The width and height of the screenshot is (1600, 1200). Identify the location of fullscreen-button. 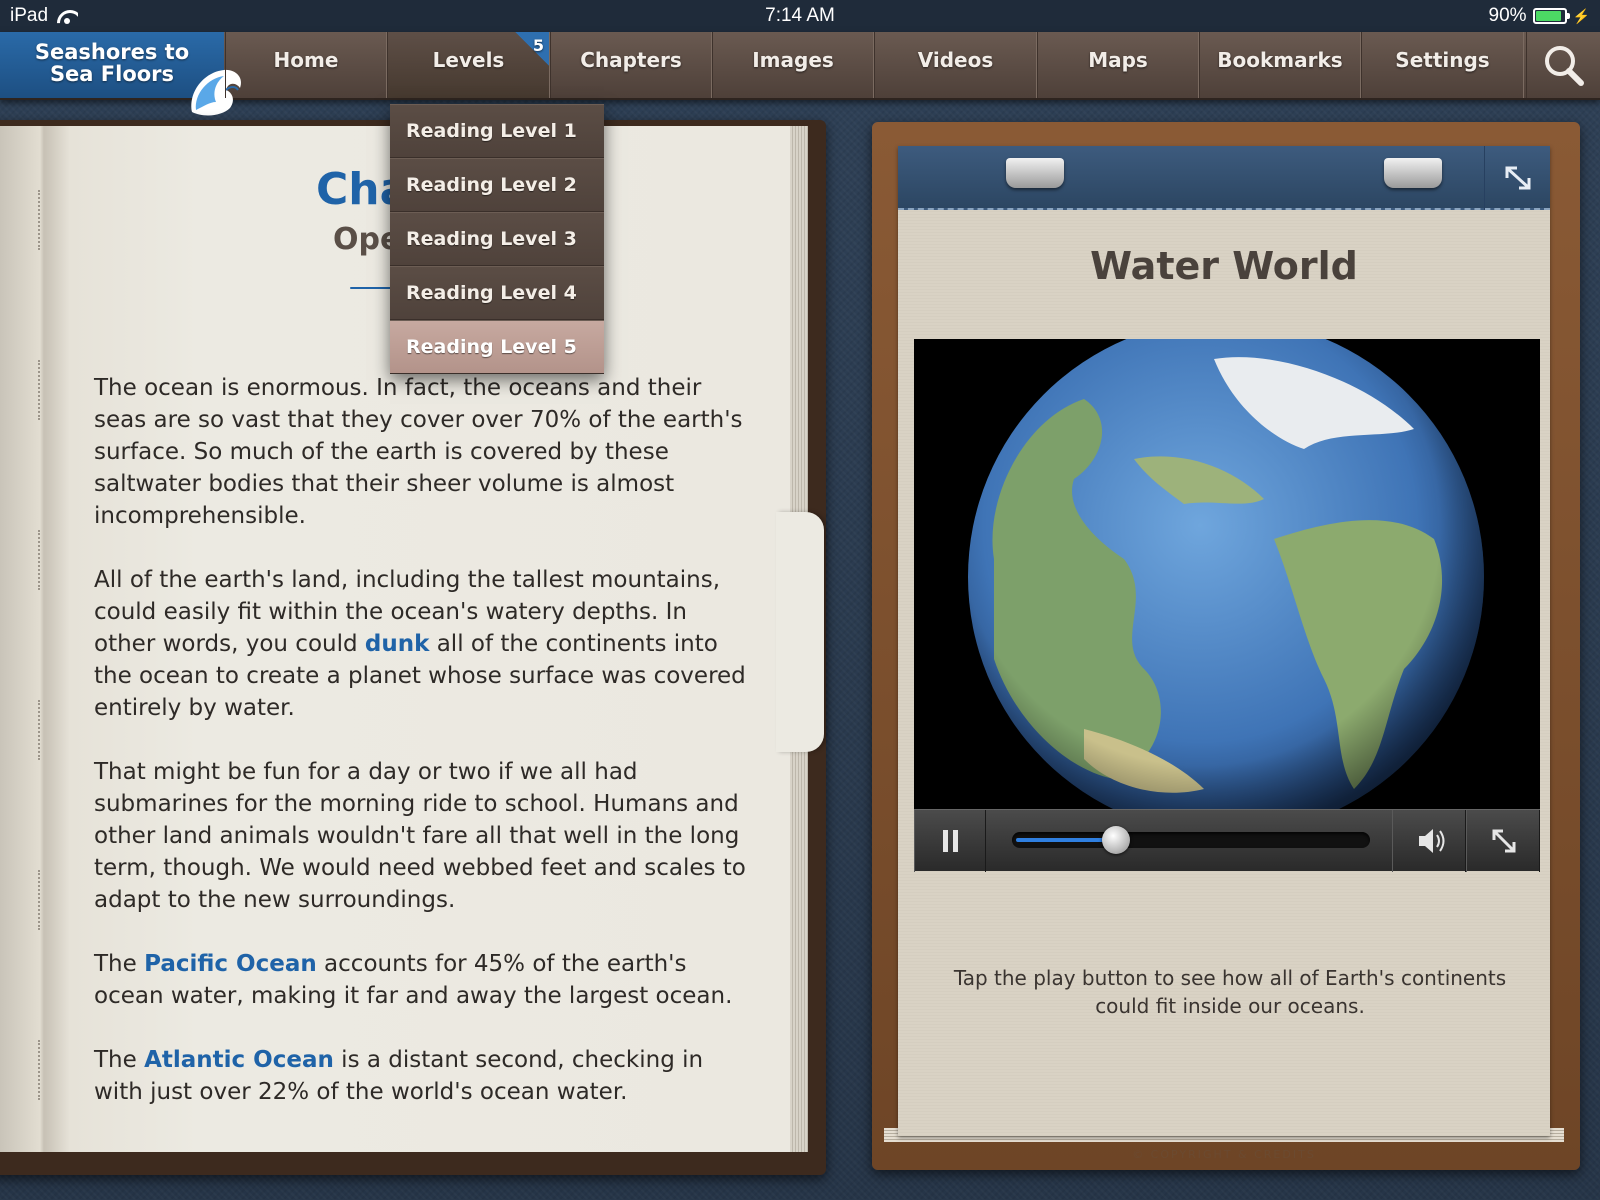
(1503, 841).